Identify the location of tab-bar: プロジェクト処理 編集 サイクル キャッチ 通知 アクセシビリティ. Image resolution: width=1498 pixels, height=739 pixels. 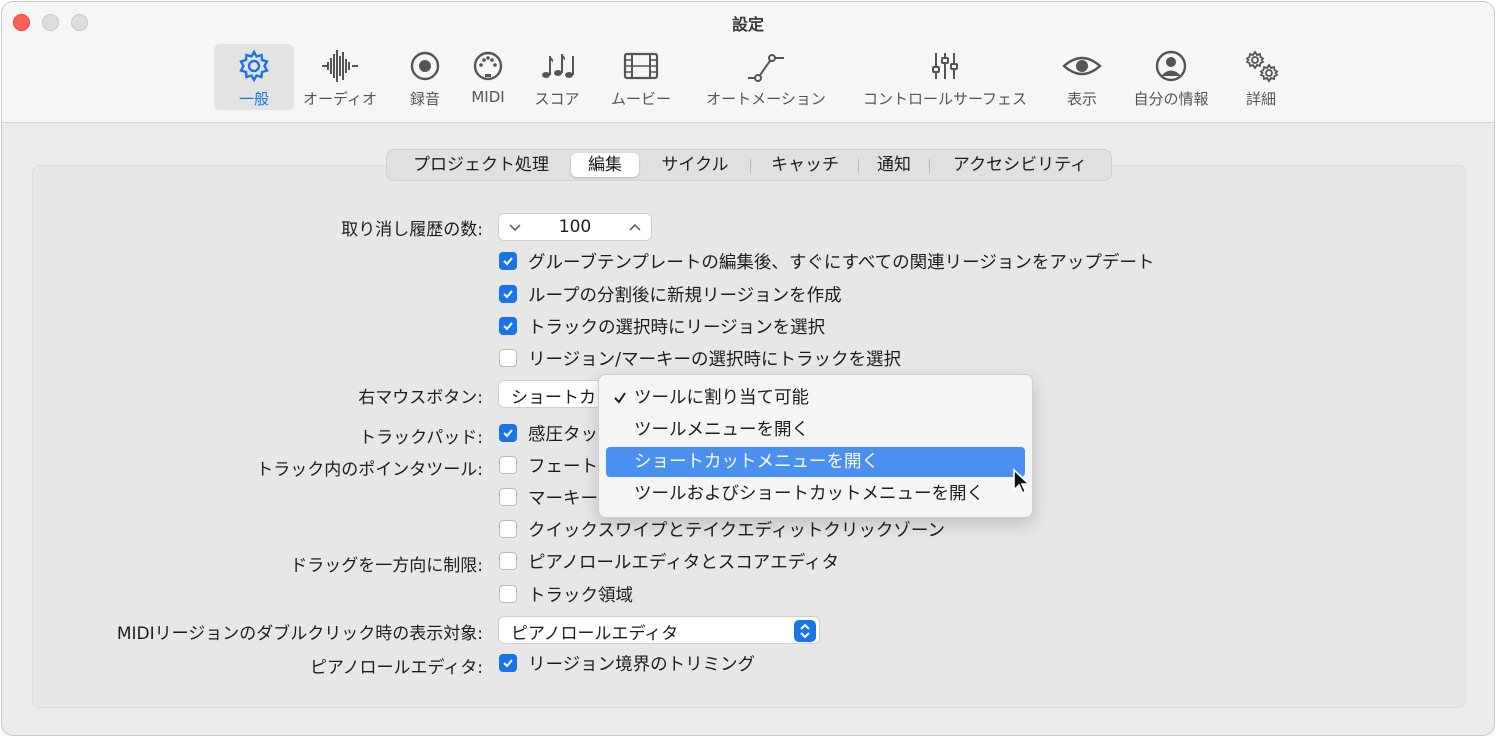
(749, 165).